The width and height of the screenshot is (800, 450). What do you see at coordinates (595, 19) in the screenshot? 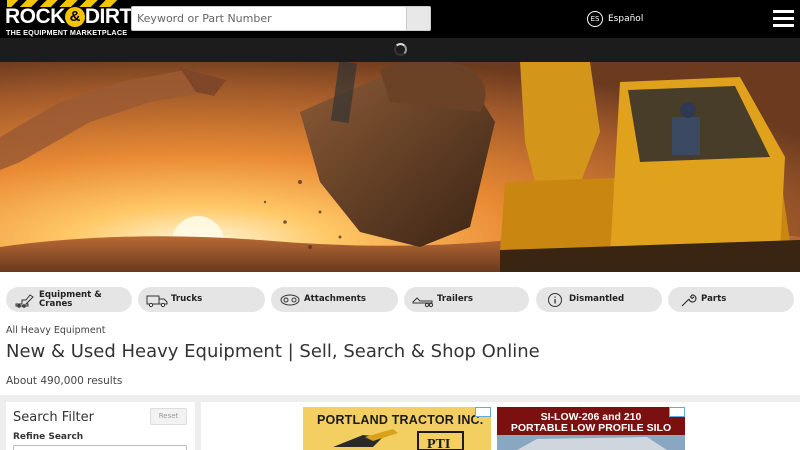
I see `language-badge: ES` at bounding box center [595, 19].